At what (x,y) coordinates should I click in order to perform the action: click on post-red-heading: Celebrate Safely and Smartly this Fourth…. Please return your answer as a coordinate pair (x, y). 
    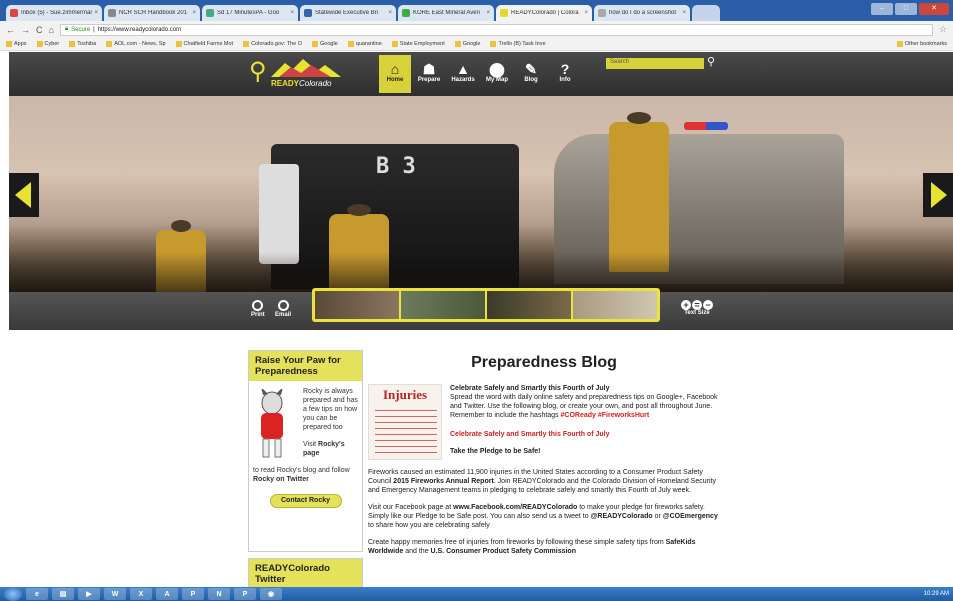
    Looking at the image, I should click on (530, 434).